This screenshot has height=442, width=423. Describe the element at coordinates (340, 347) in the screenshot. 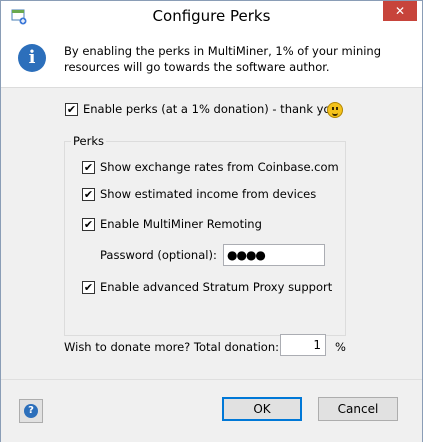

I see `donation-unit: %` at that location.